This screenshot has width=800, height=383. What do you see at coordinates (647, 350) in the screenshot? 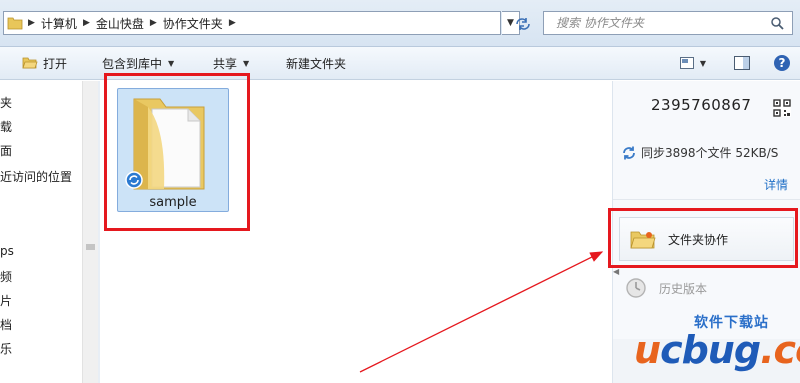
I see `watermark-u: u` at bounding box center [647, 350].